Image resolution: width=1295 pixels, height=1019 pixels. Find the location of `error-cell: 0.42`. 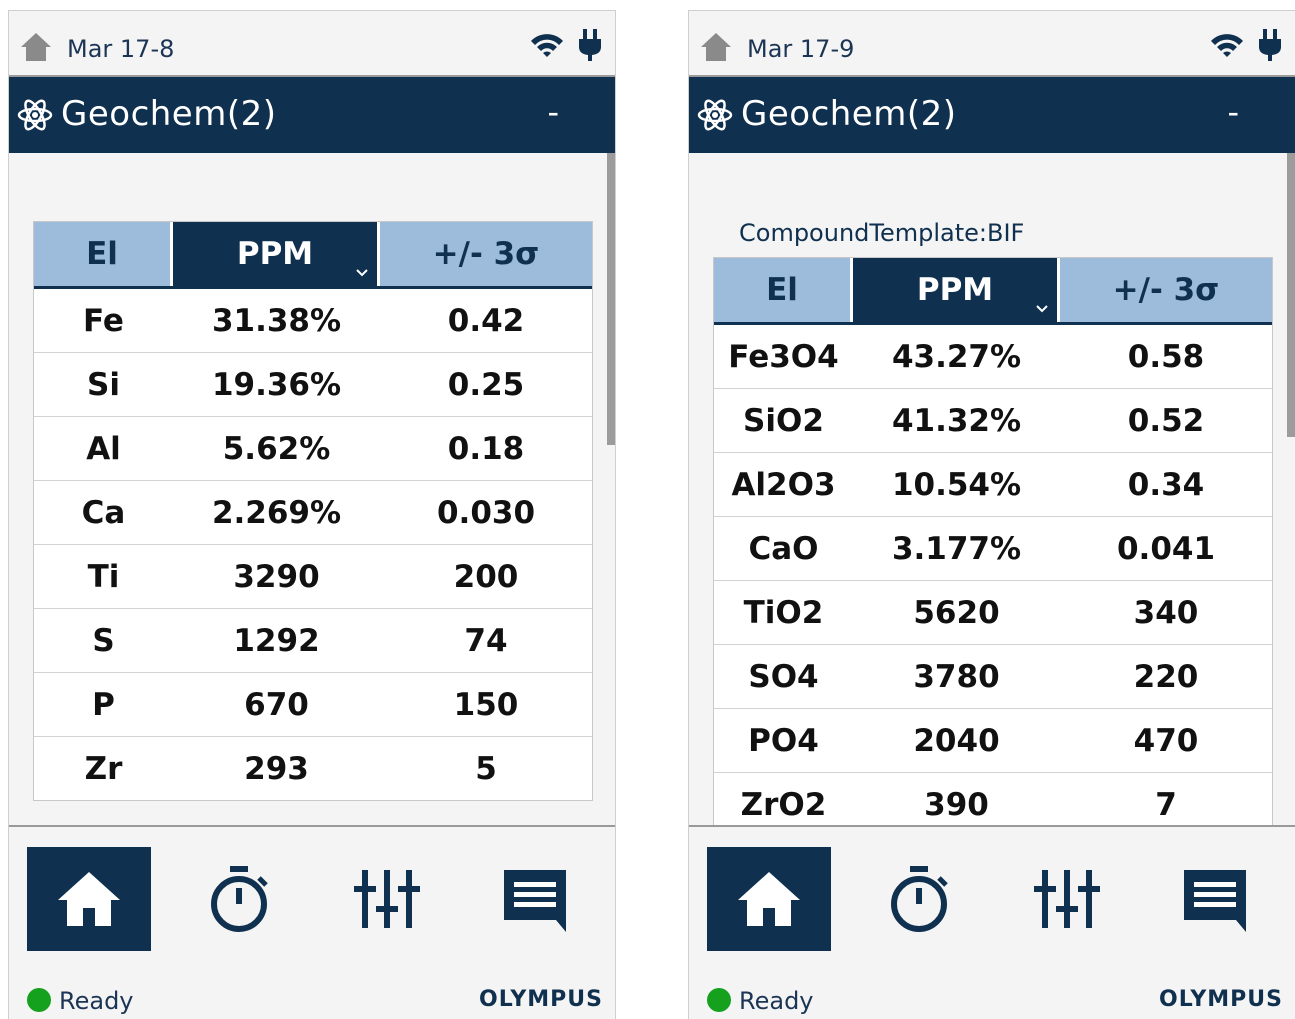

error-cell: 0.42 is located at coordinates (486, 320).